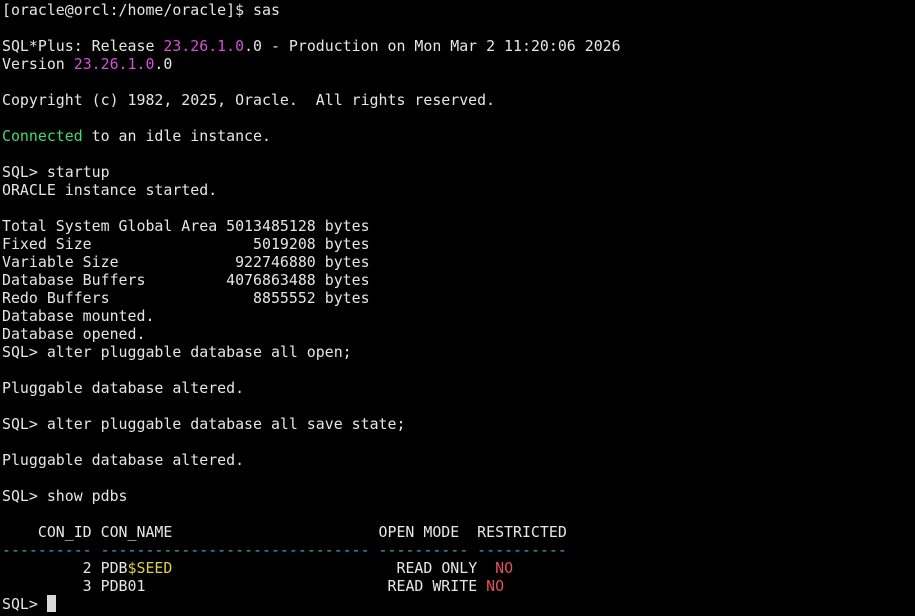 The image size is (915, 616). I want to click on sga-variable-size-line: Variable Size 922746880 bytes, so click(186, 262).